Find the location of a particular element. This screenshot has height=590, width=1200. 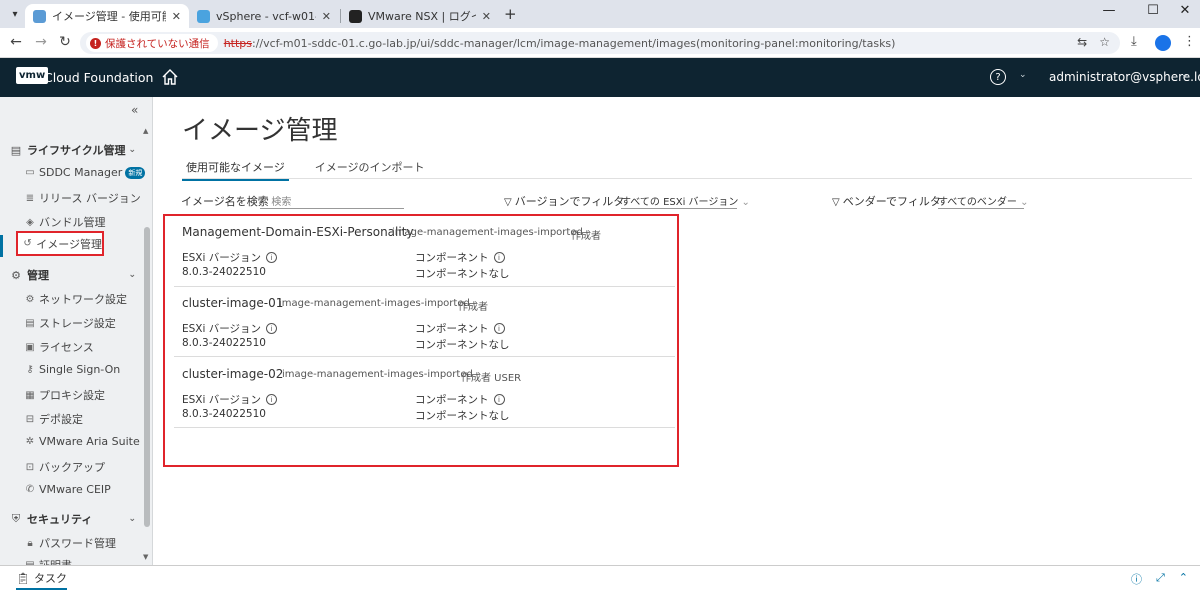

profile-avatar is located at coordinates (1163, 43).